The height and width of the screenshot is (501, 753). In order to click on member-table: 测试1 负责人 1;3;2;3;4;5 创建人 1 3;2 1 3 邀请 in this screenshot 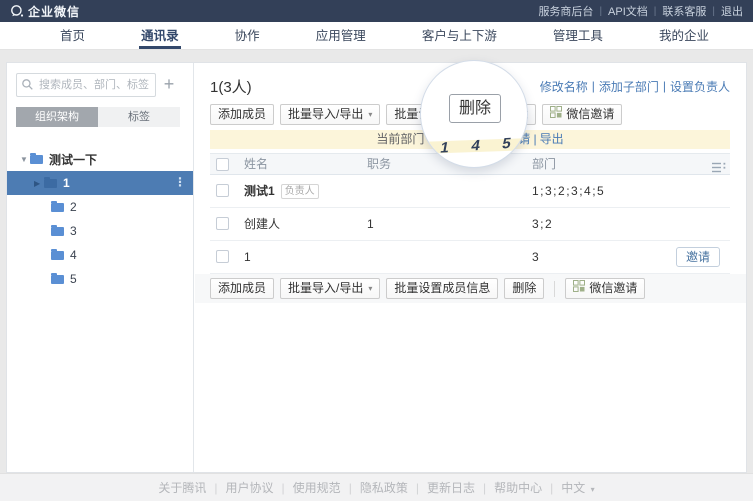, I will do `click(470, 224)`.